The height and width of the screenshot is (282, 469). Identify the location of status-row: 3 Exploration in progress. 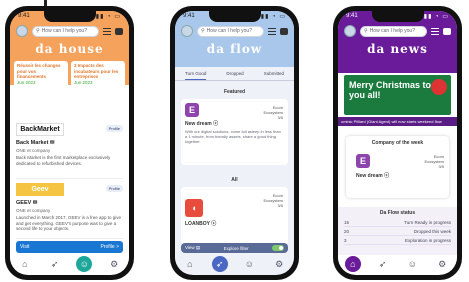
(397, 240).